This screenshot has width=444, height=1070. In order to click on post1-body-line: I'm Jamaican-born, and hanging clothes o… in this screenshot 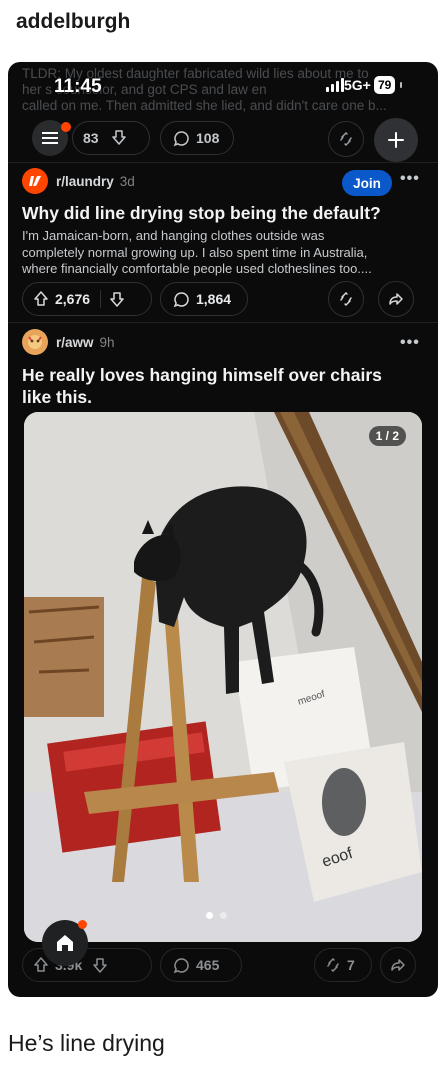, I will do `click(173, 235)`.